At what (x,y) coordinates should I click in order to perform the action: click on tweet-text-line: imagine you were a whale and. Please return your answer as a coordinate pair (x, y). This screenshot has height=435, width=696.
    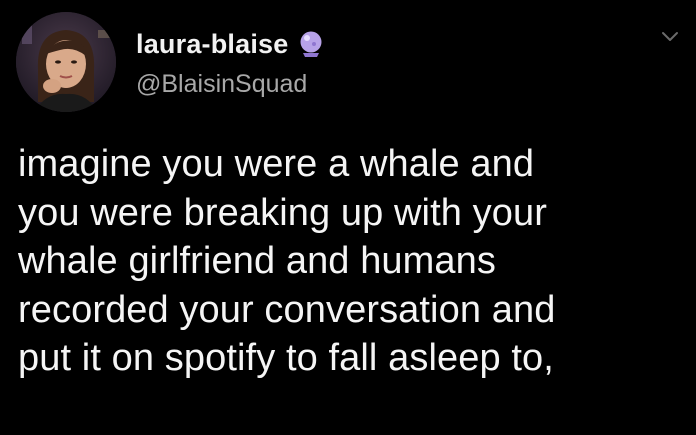
    Looking at the image, I should click on (276, 164).